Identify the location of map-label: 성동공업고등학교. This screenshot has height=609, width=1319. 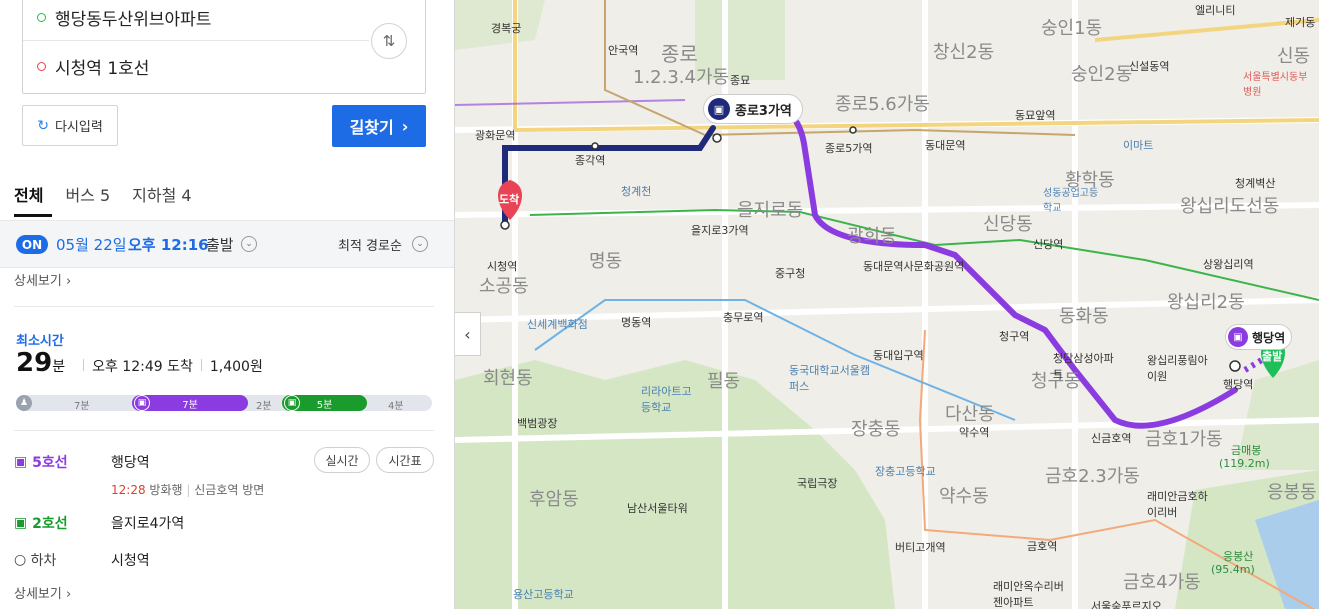
(1071, 201).